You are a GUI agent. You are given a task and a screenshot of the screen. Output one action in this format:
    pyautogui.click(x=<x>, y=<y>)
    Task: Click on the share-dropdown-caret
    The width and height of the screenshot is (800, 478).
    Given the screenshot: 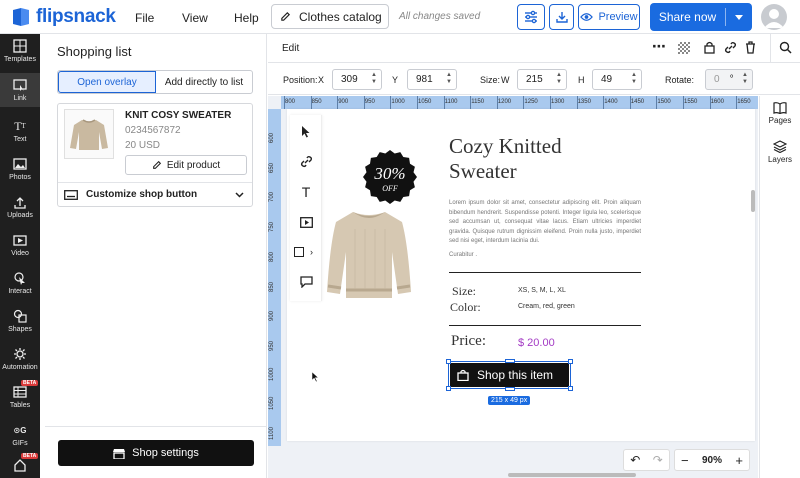 What is the action you would take?
    pyautogui.click(x=739, y=17)
    